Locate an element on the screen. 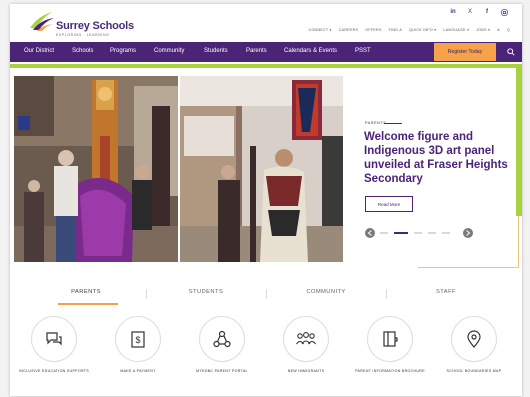 The width and height of the screenshot is (530, 397). quick-link-inclusive-education: INCLUSIVE EDUCATION SUPPORTS is located at coordinates (54, 345).